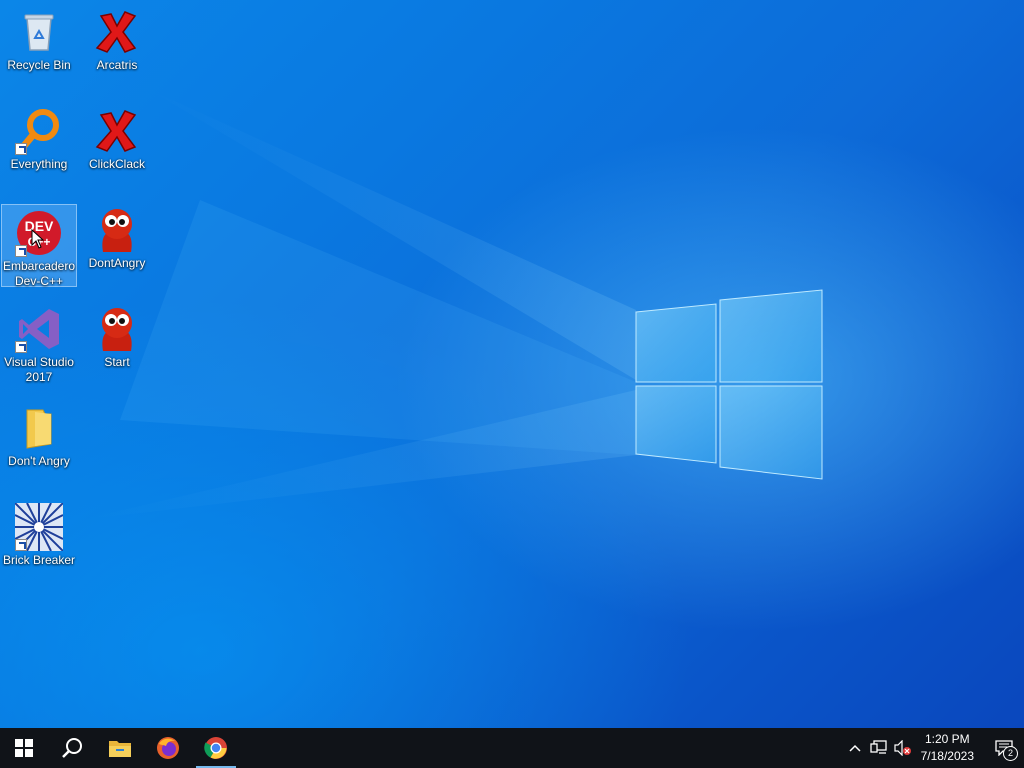  I want to click on volume-muted-icon, so click(902, 748).